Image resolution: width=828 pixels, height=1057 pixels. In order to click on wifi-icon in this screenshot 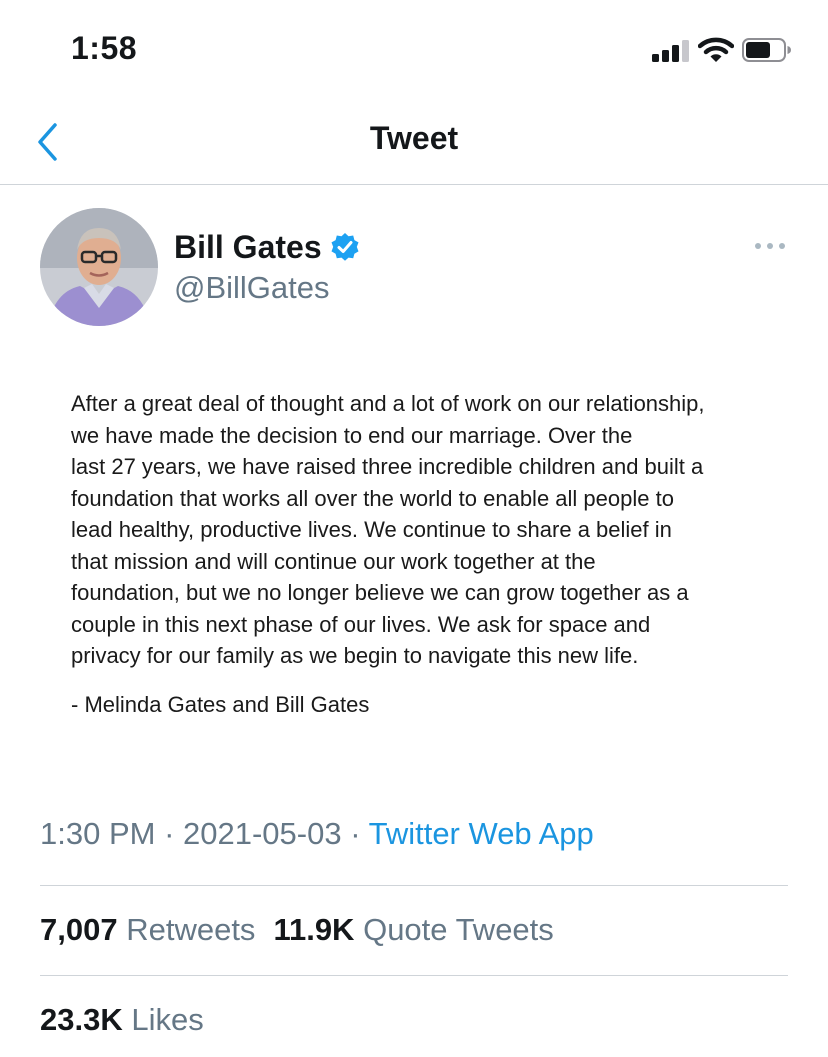, I will do `click(716, 49)`.